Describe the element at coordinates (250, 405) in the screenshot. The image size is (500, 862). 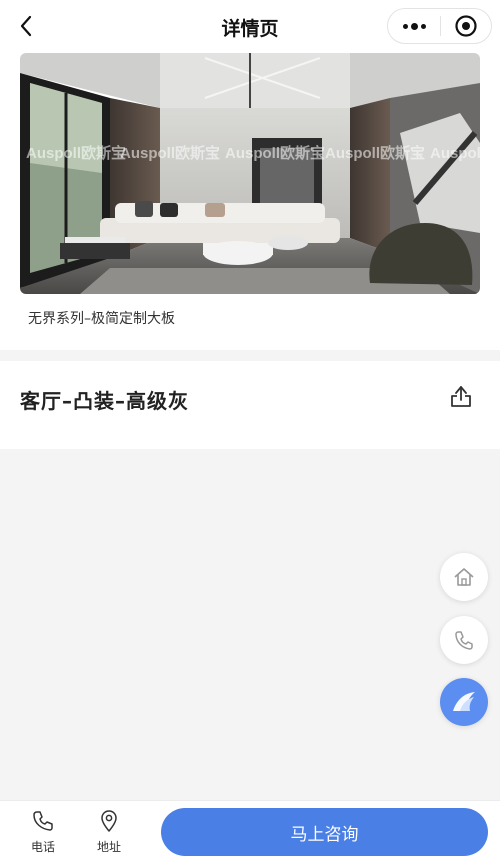
I see `product-info-card: 客厅–凸装–高级灰` at that location.